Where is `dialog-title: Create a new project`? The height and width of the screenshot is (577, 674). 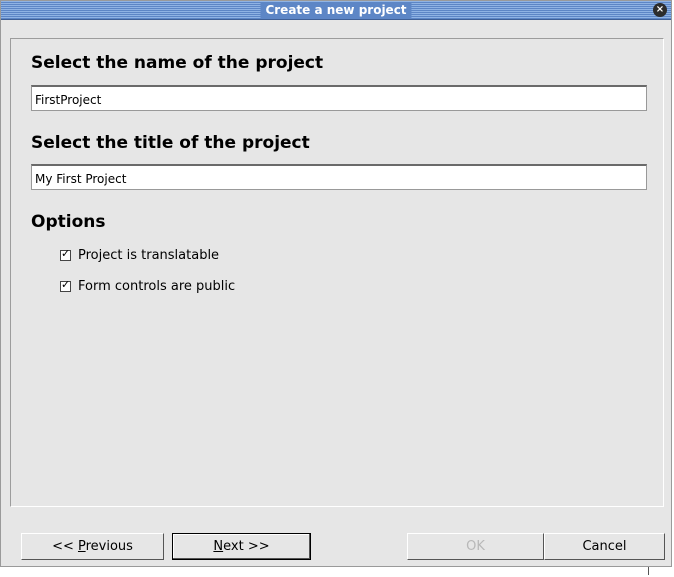
dialog-title: Create a new project is located at coordinates (336, 10).